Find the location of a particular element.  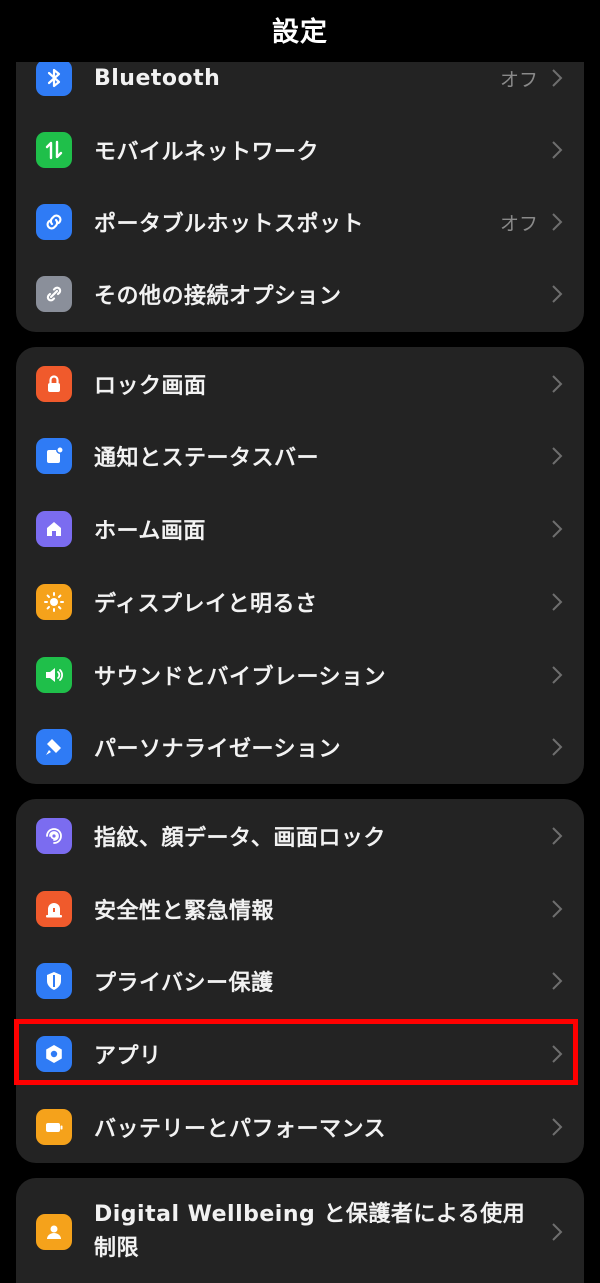

settings-item-apps: アプリ is located at coordinates (300, 1054).